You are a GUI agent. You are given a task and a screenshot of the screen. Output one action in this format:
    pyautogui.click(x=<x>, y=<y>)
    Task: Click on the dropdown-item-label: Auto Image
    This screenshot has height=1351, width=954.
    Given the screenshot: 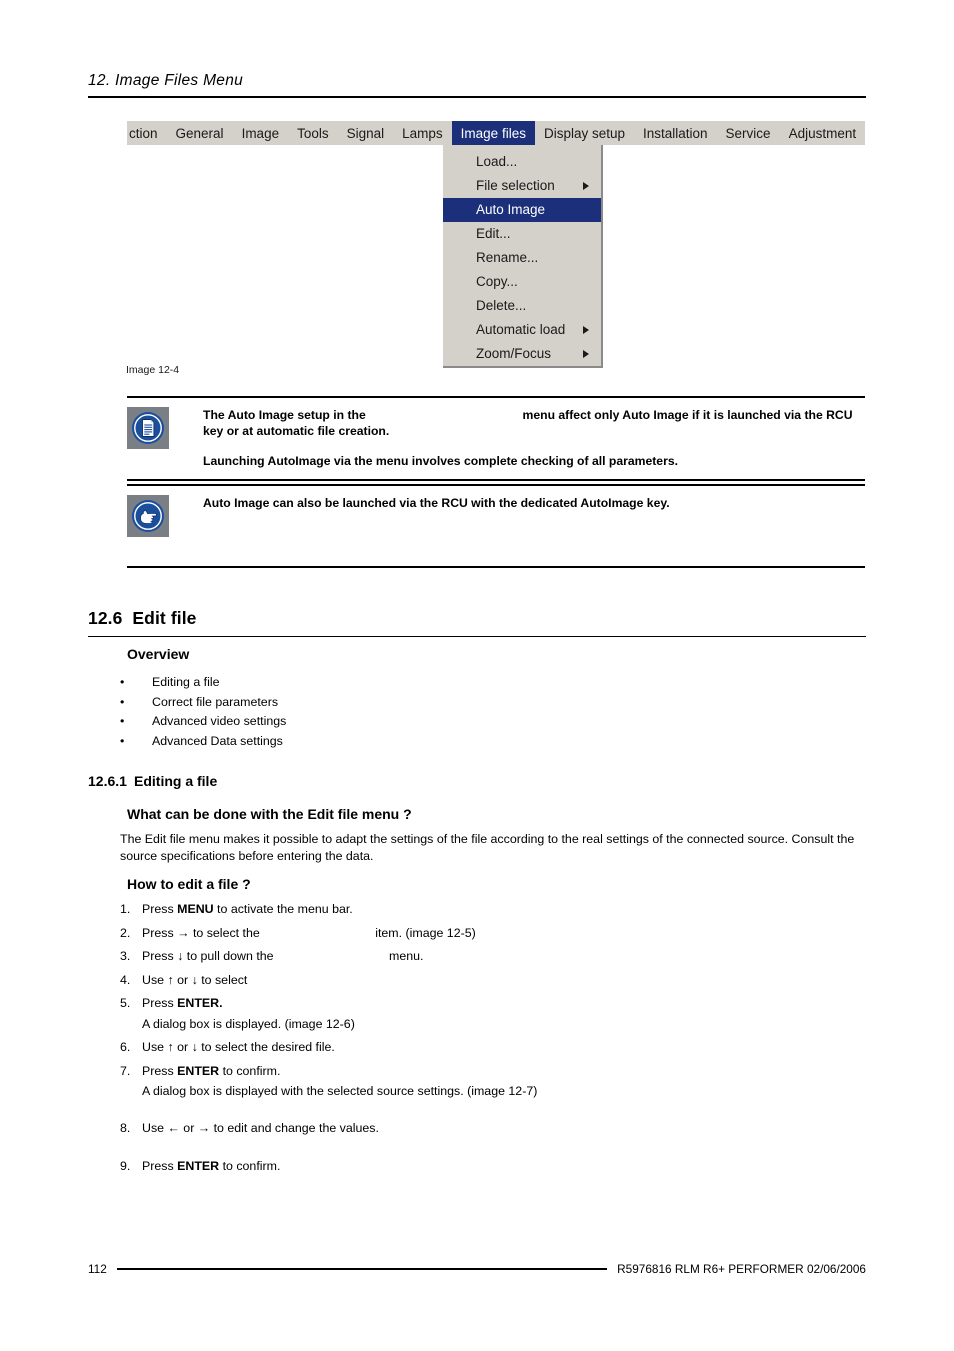 What is the action you would take?
    pyautogui.click(x=511, y=209)
    